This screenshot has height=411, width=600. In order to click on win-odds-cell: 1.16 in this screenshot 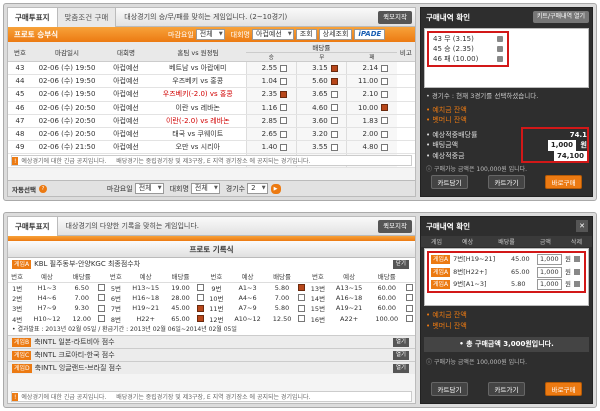, I will do `click(271, 108)`.